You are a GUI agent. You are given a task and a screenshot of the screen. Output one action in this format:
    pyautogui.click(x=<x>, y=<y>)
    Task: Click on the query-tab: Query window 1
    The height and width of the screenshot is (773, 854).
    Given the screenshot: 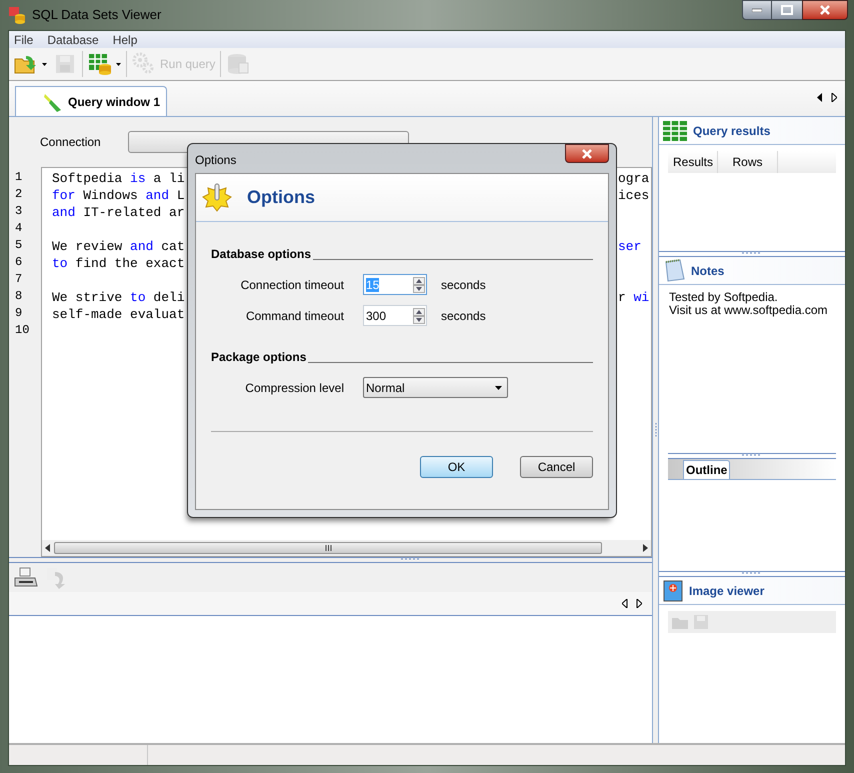 What is the action you would take?
    pyautogui.click(x=91, y=101)
    